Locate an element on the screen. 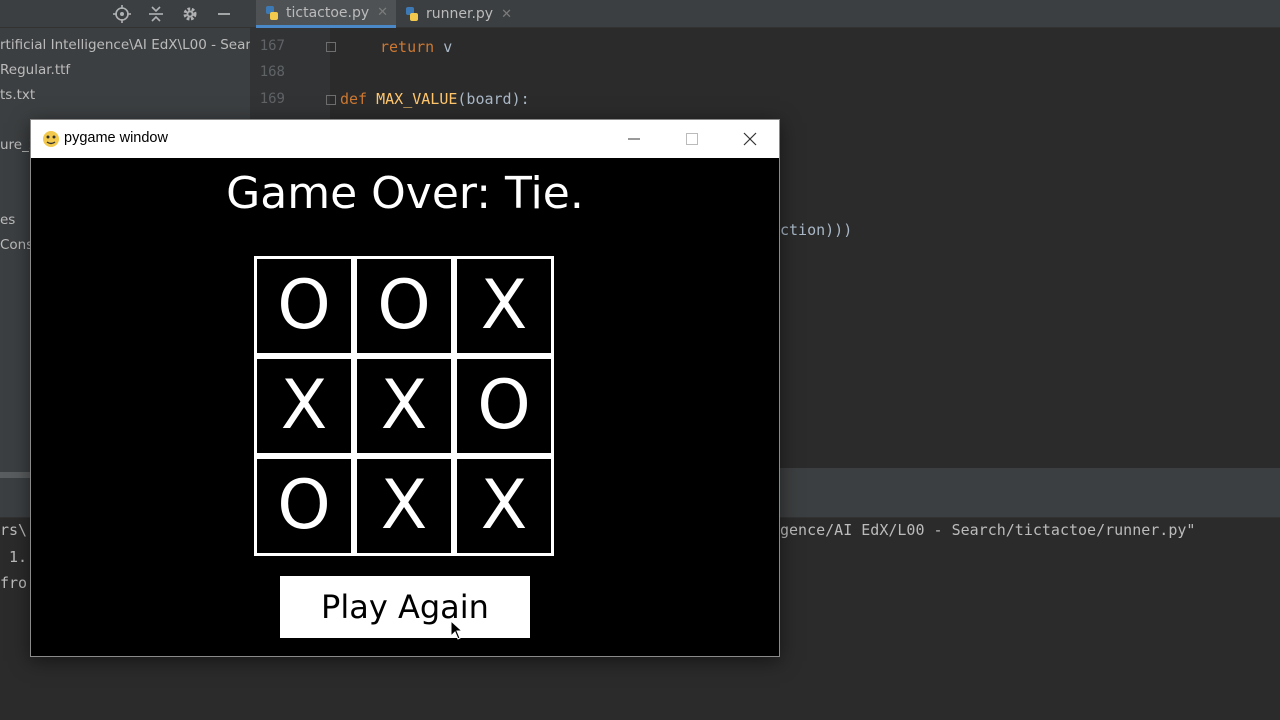 Image resolution: width=1280 pixels, height=720 pixels. mouse-cursor-icon is located at coordinates (457, 630).